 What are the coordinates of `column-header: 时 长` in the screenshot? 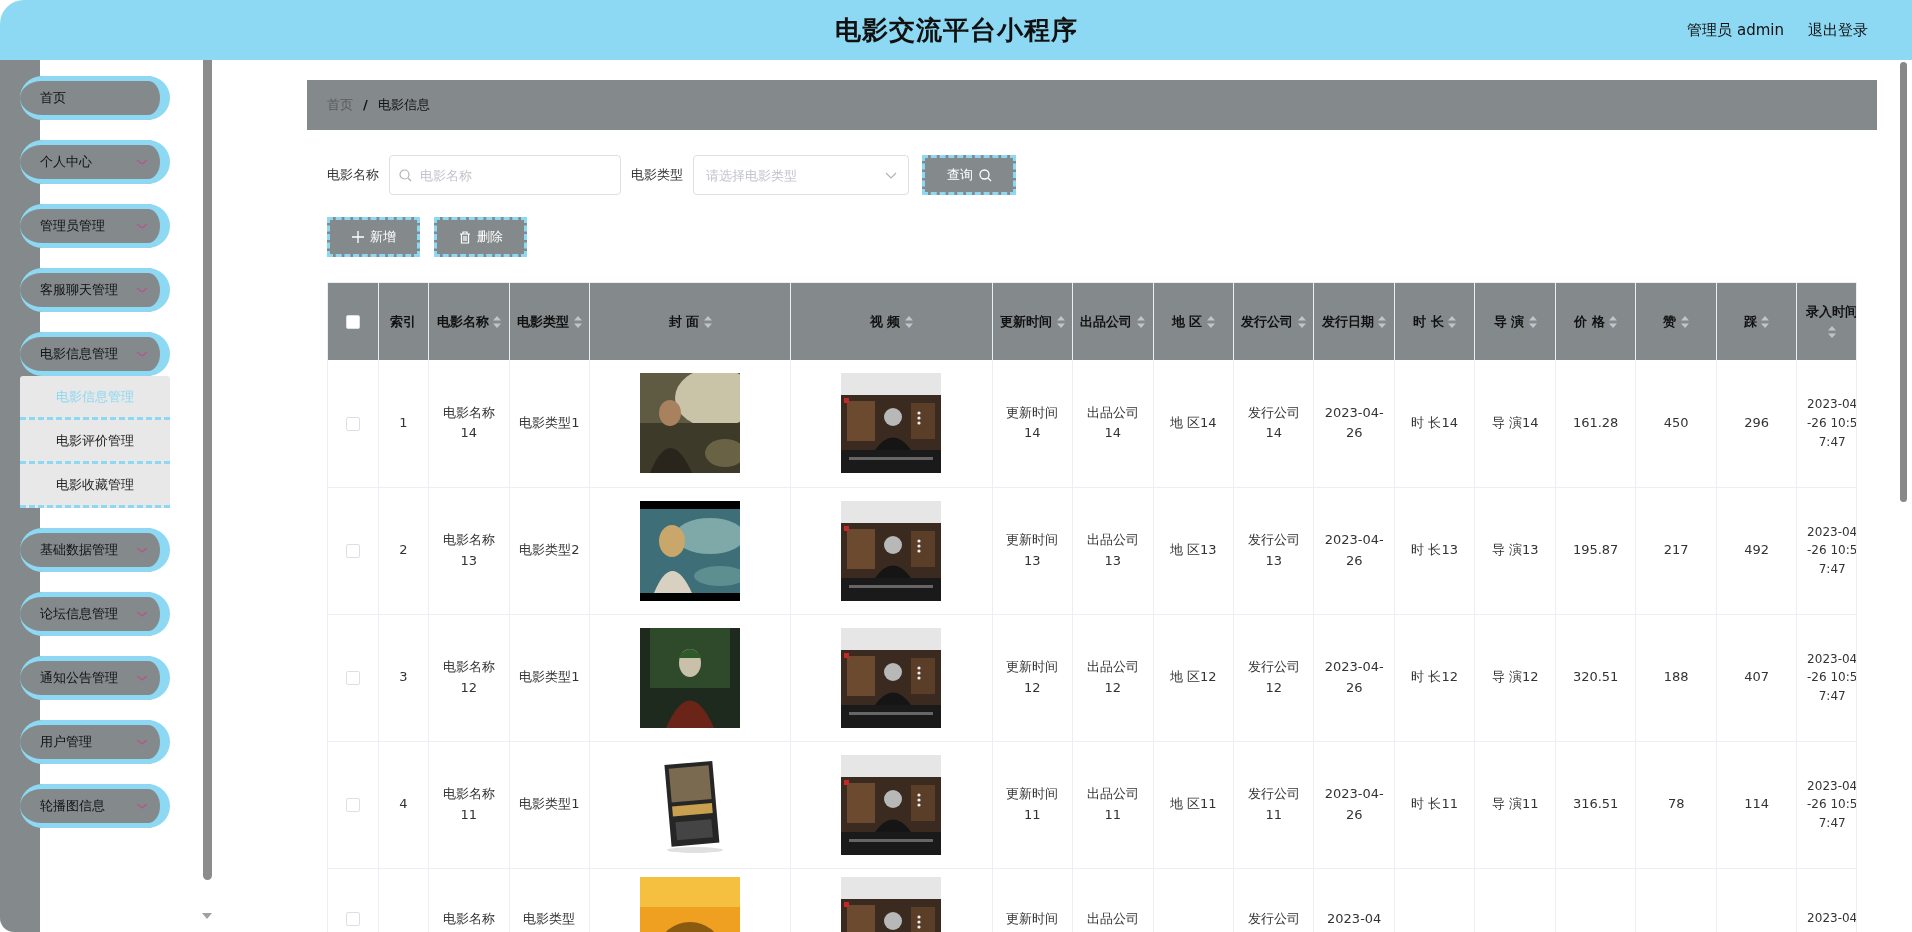 It's located at (1434, 321).